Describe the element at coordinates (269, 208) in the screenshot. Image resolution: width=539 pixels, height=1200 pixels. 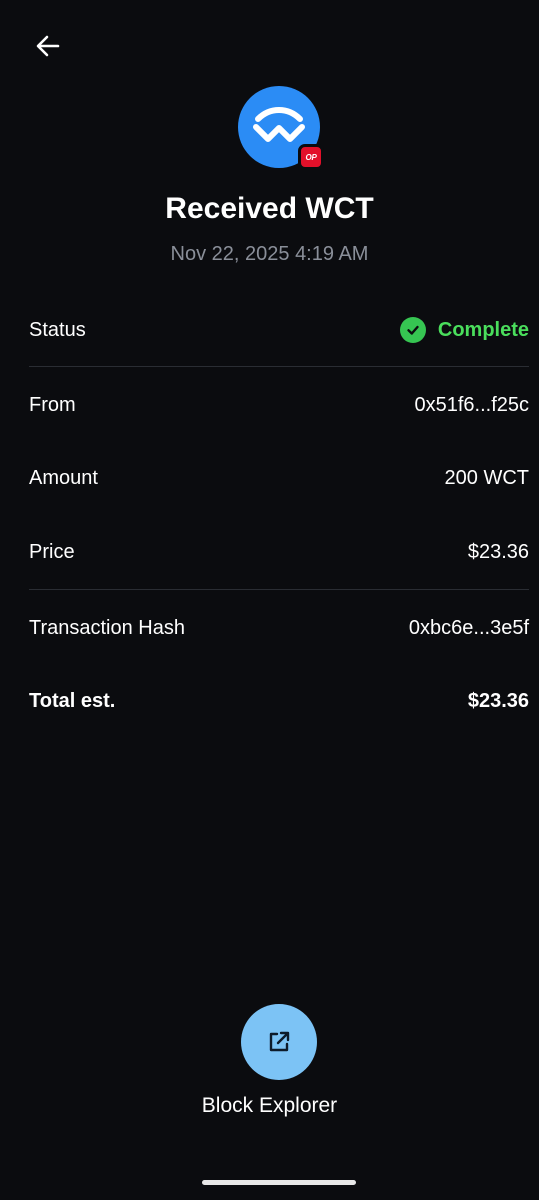
I see `page-title: Received WCT` at that location.